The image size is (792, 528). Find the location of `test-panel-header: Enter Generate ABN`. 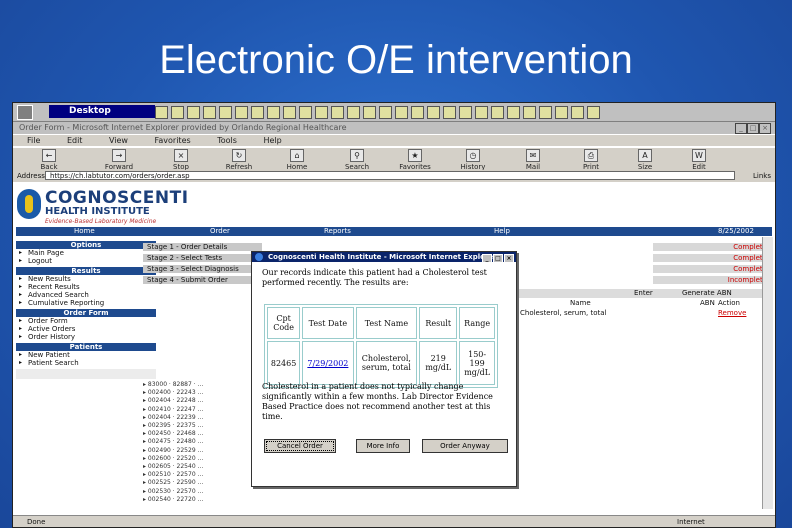

test-panel-header: Enter Generate ABN is located at coordinates (645, 293).